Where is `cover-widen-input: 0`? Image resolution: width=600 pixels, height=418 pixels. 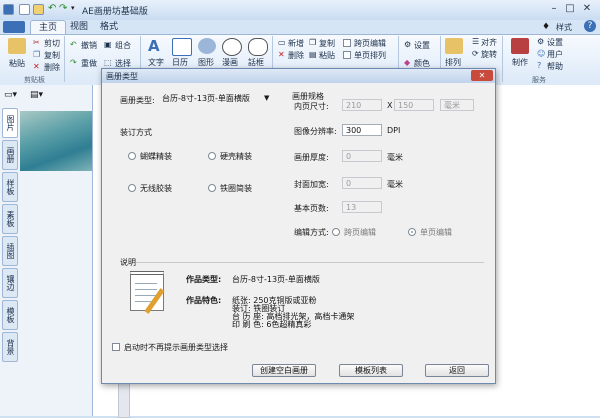 cover-widen-input: 0 is located at coordinates (362, 183).